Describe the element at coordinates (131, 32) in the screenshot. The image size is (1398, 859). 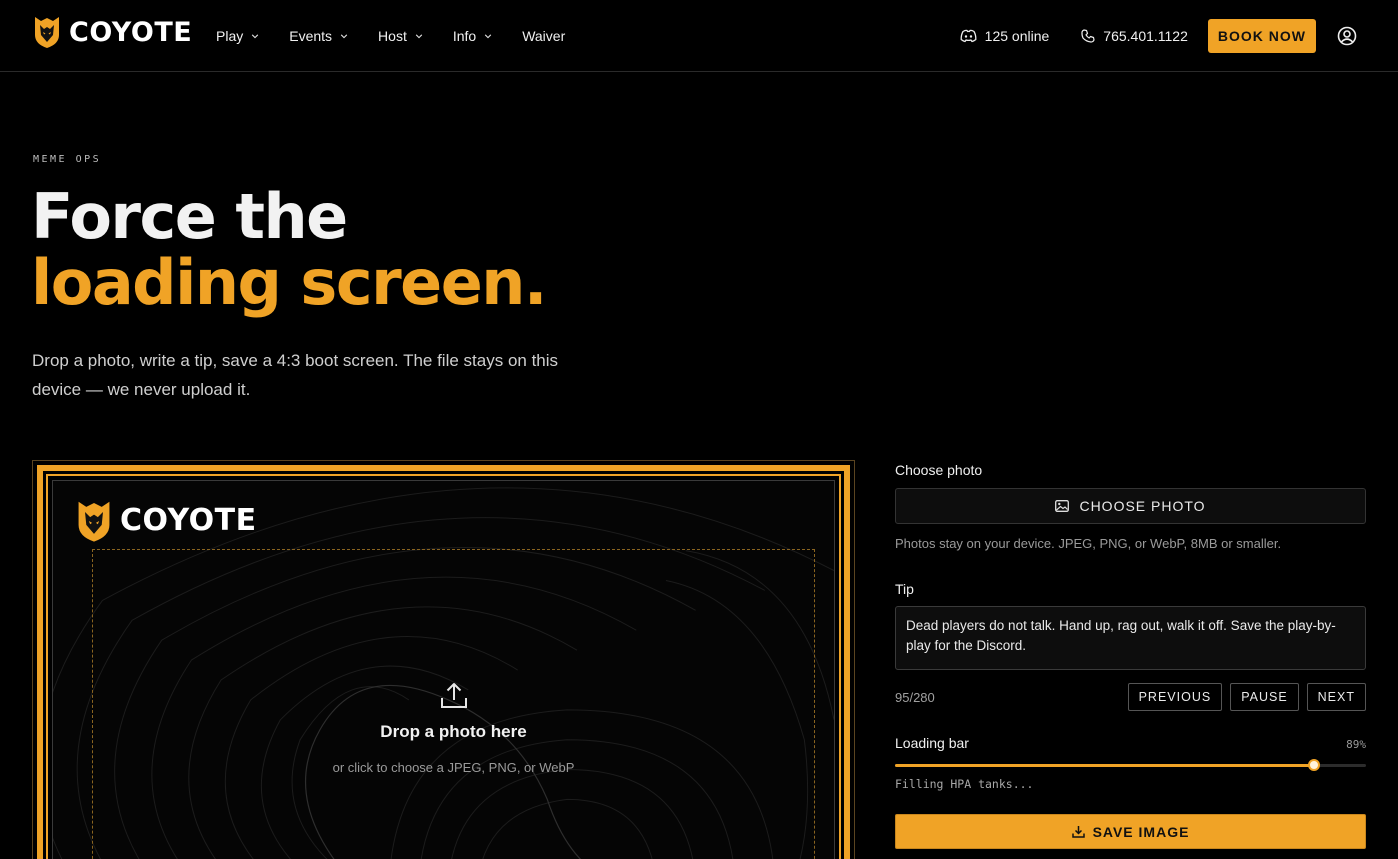
I see `brand-wordmark: COYOTE` at that location.